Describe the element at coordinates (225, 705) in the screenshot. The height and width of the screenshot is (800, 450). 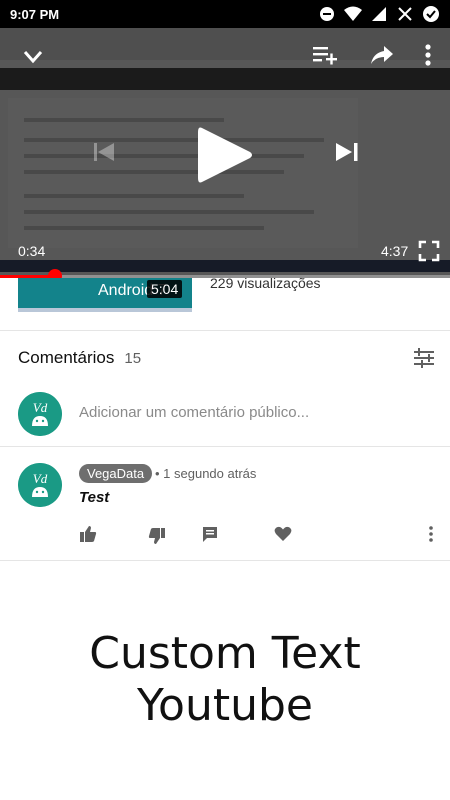
I see `custom-text-line-2: Youtube` at that location.